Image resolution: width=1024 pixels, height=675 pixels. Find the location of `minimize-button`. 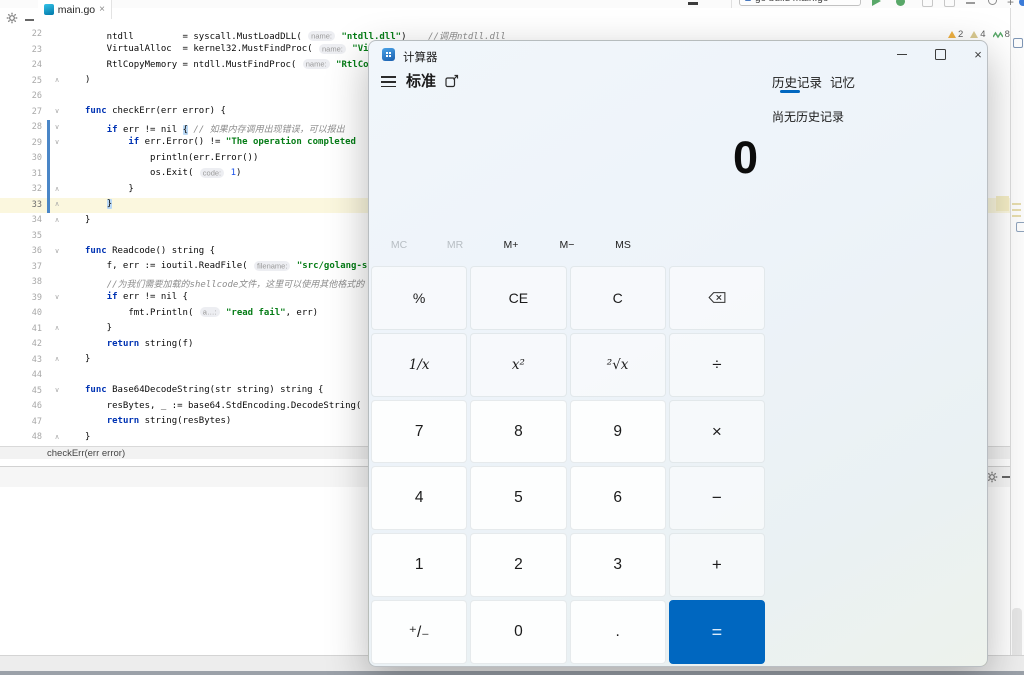

minimize-button is located at coordinates (902, 54).